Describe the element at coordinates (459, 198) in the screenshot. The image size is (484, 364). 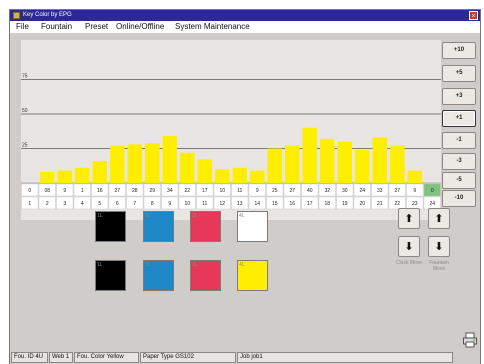
I see `adjust-minus-10-button: -10` at that location.